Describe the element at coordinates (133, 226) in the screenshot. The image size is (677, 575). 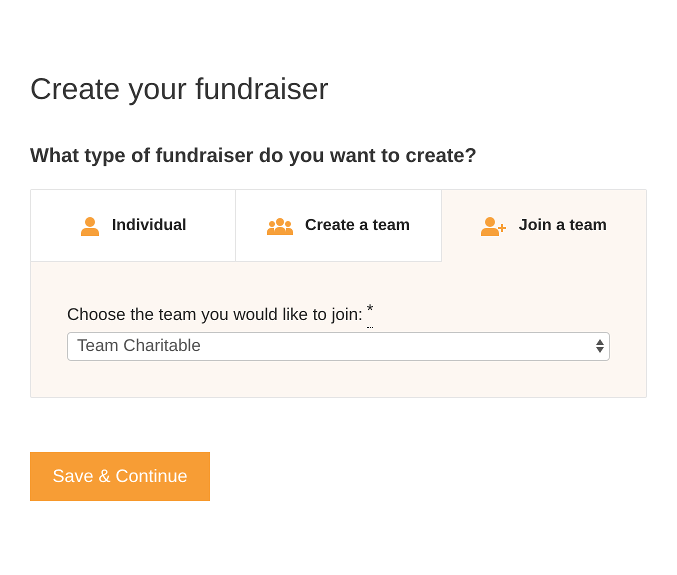
I see `type-tab: Individual` at that location.